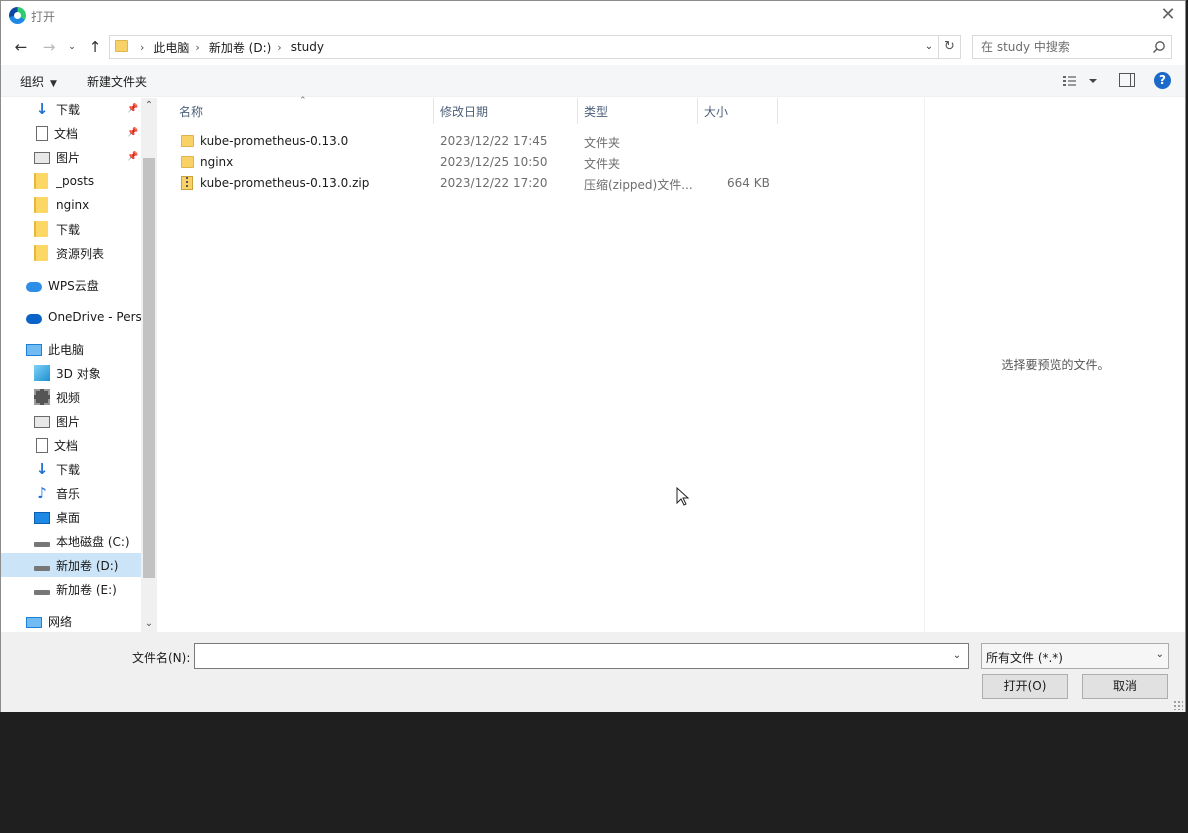 The width and height of the screenshot is (1188, 833). I want to click on refresh-button: ↻, so click(949, 47).